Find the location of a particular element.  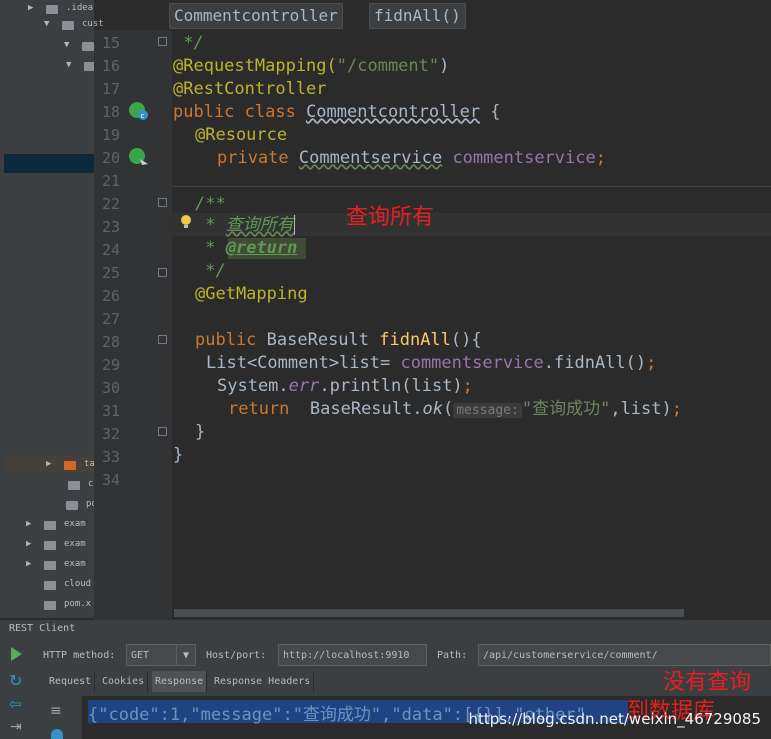

tree-item: pom.x is located at coordinates (47, 606).